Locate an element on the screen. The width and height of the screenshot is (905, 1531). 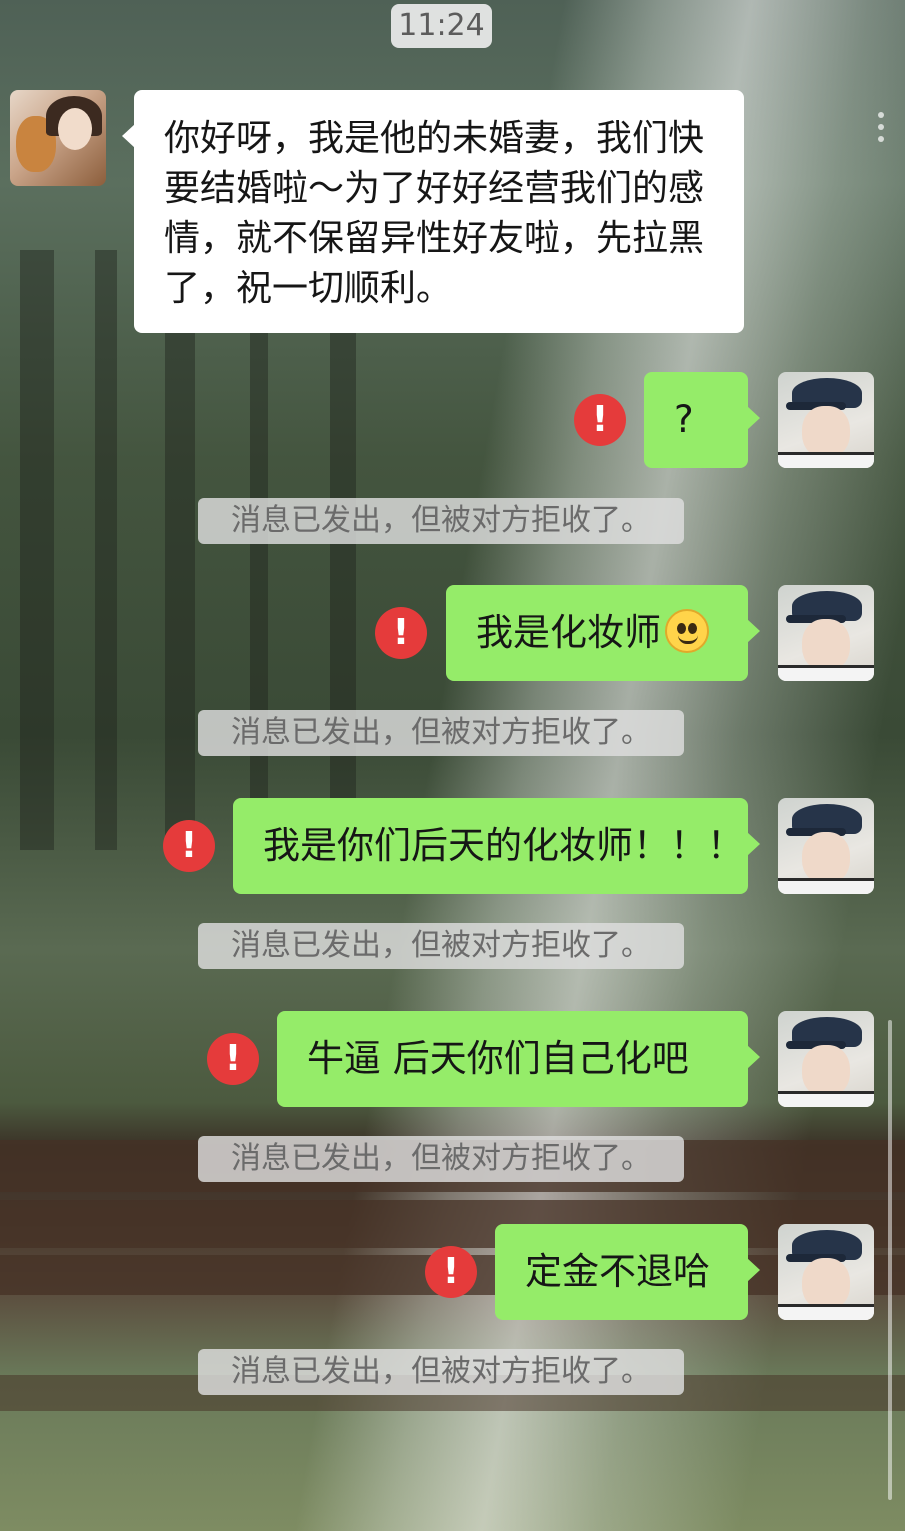
more-options-icon is located at coordinates (882, 130).